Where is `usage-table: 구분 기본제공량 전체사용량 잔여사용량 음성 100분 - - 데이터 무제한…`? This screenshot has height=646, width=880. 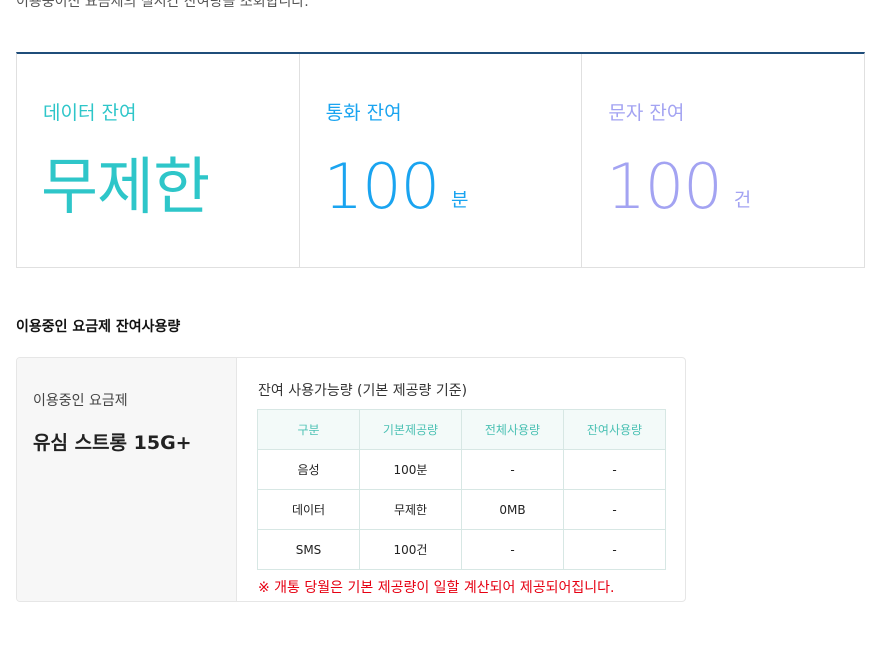 usage-table: 구분 기본제공량 전체사용량 잔여사용량 음성 100분 - - 데이터 무제한… is located at coordinates (461, 489).